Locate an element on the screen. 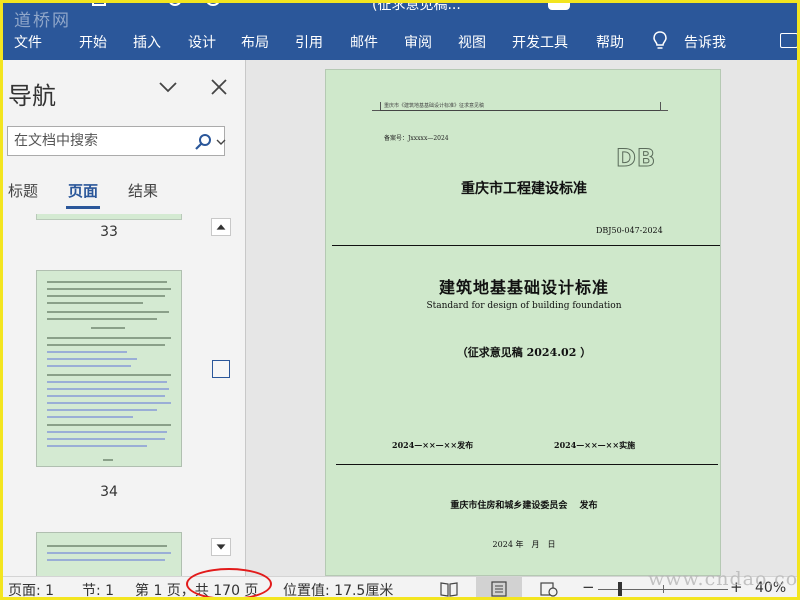  draft-label: （征求意见稿 2024.02 ） is located at coordinates (524, 352).